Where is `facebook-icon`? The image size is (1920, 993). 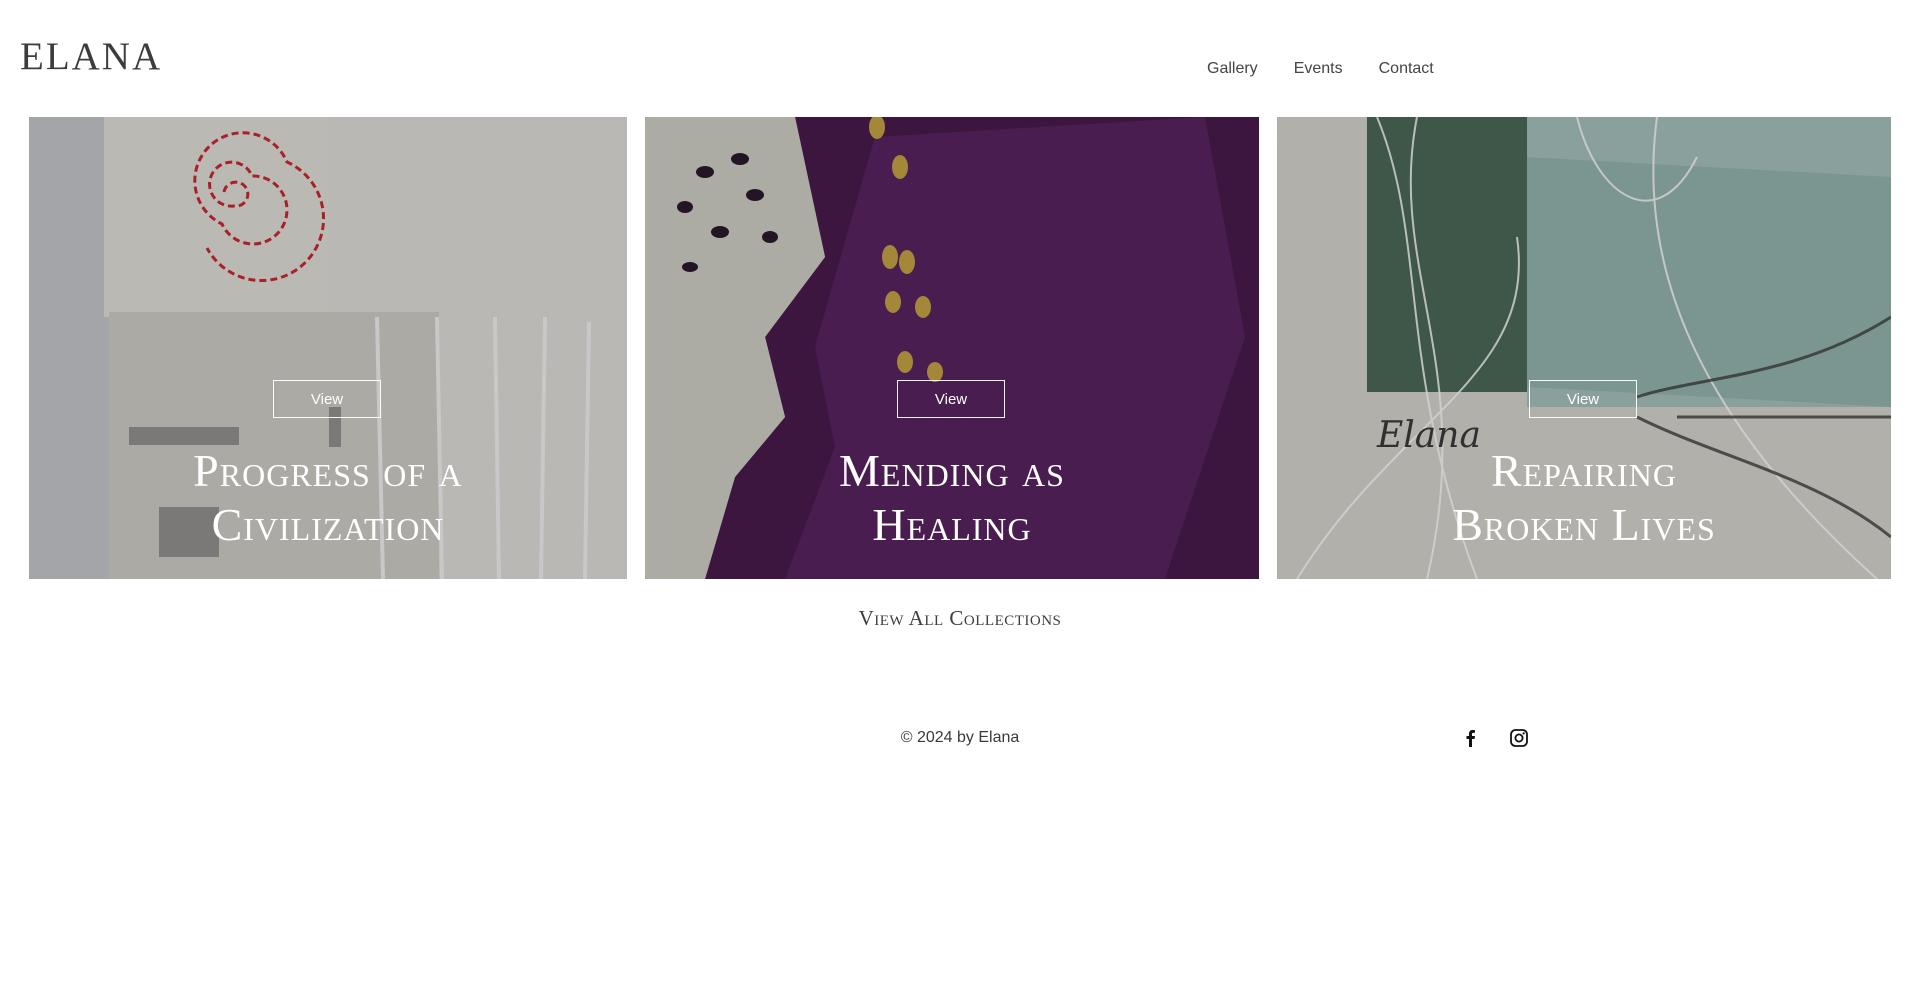
facebook-icon is located at coordinates (1471, 738).